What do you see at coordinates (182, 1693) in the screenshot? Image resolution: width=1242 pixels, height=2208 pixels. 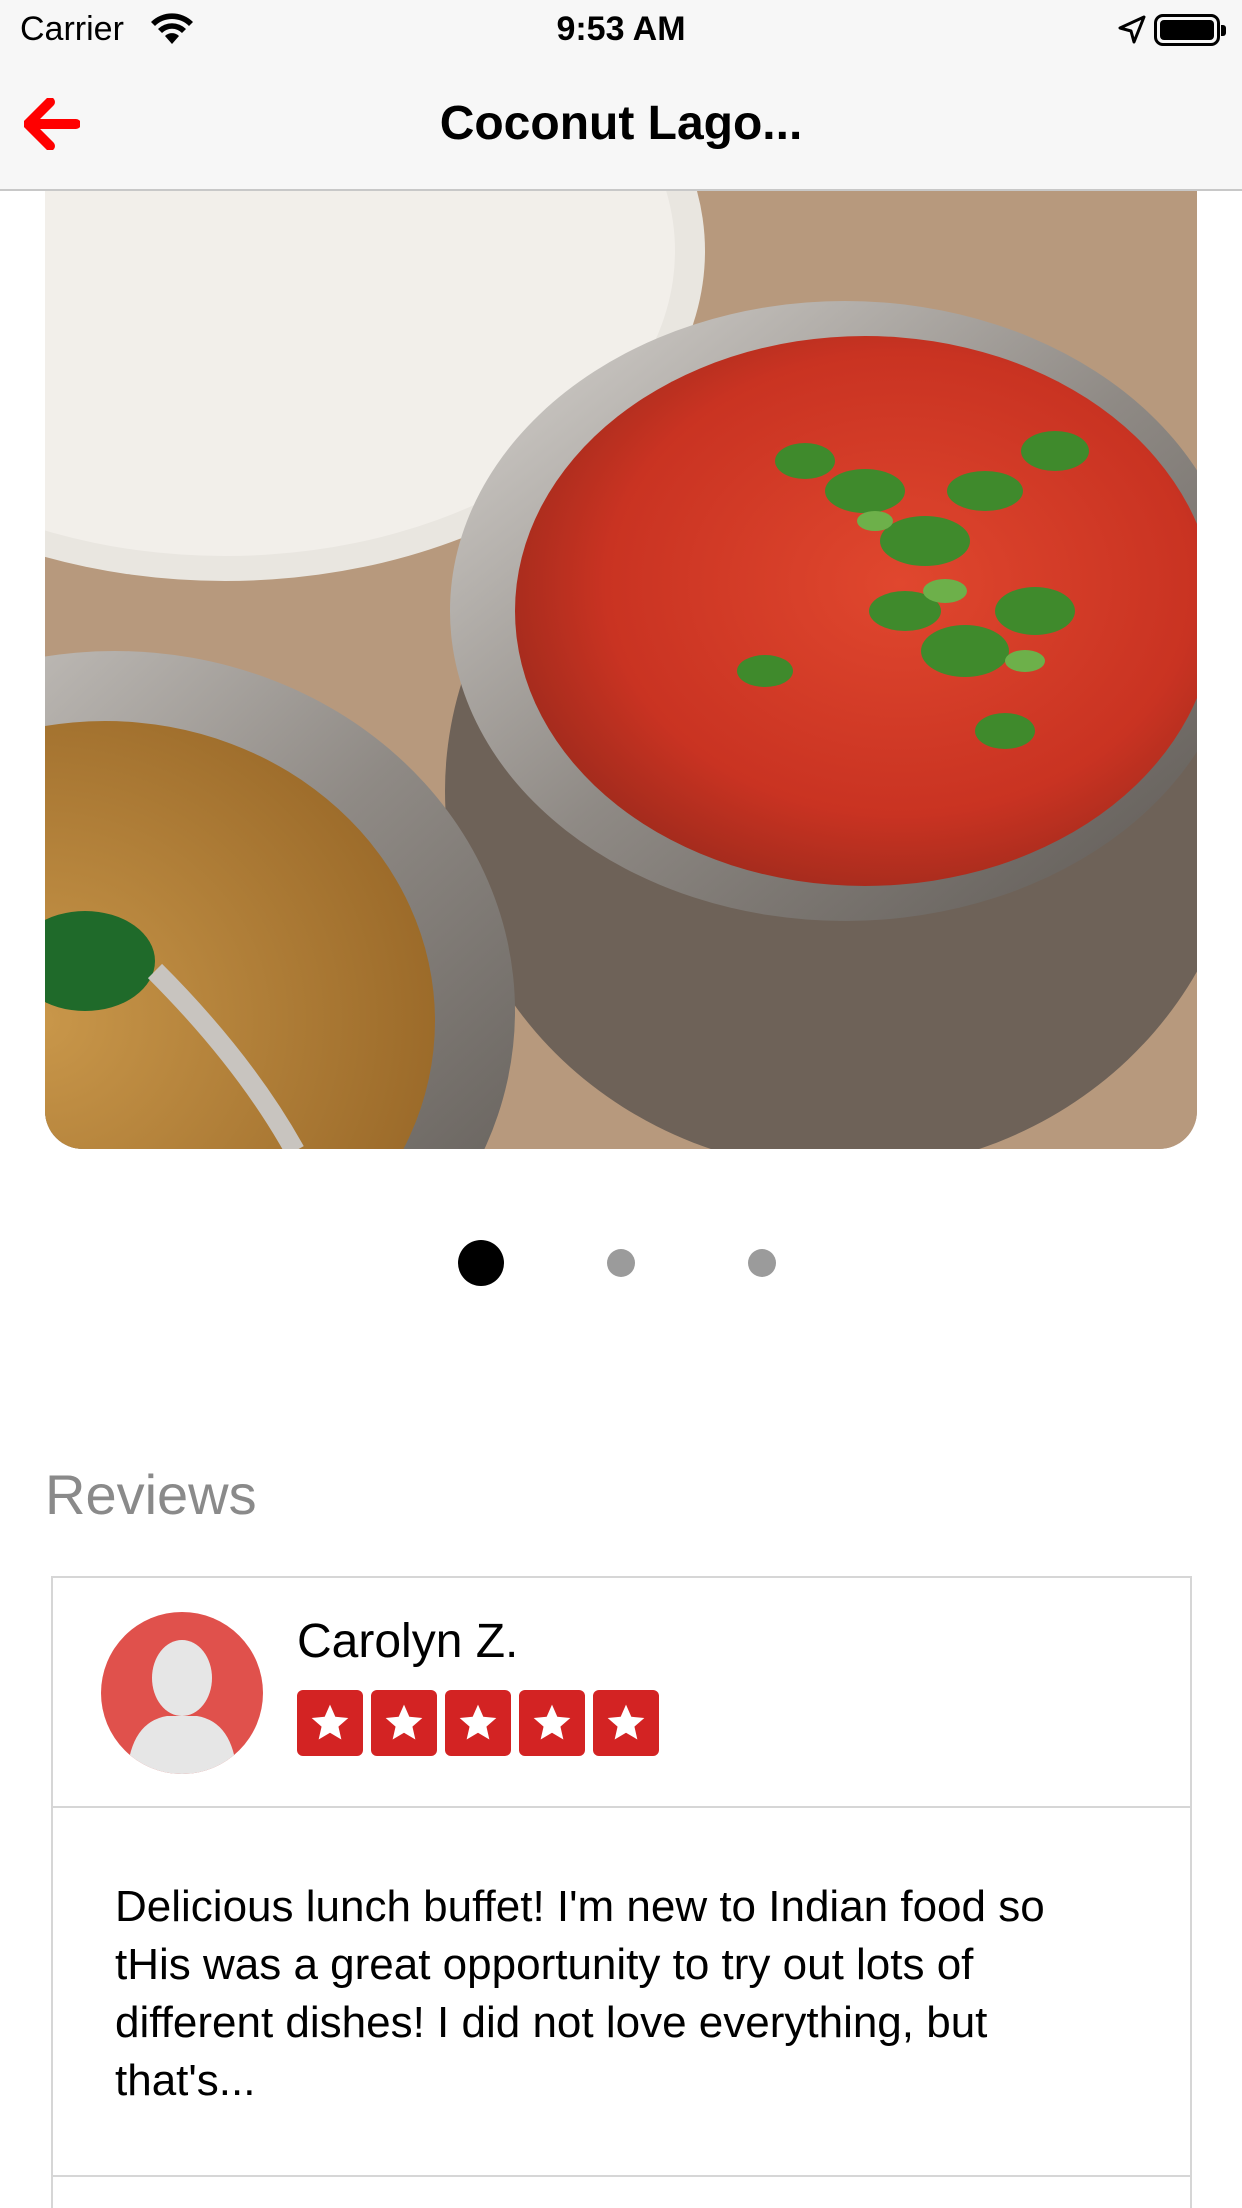 I see `avatar` at bounding box center [182, 1693].